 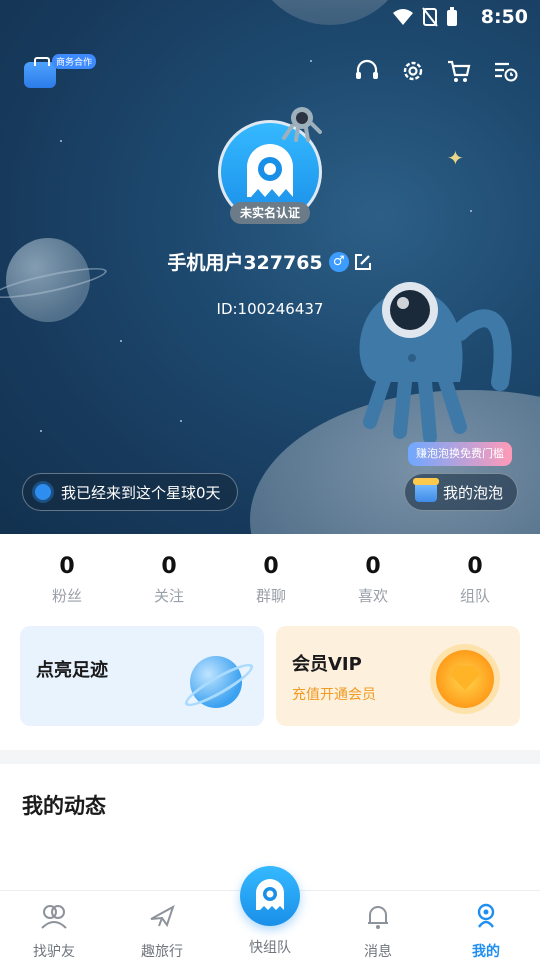 What do you see at coordinates (270, 596) in the screenshot?
I see `stat-label: 群聊` at bounding box center [270, 596].